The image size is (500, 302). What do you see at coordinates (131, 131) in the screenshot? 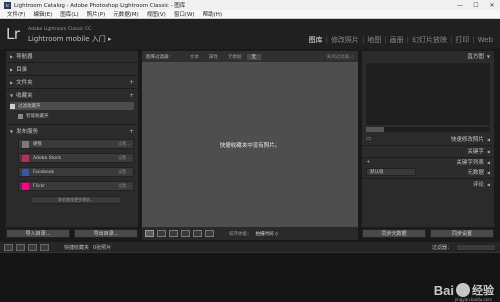
I see `add-publish-icon: +` at bounding box center [131, 131].